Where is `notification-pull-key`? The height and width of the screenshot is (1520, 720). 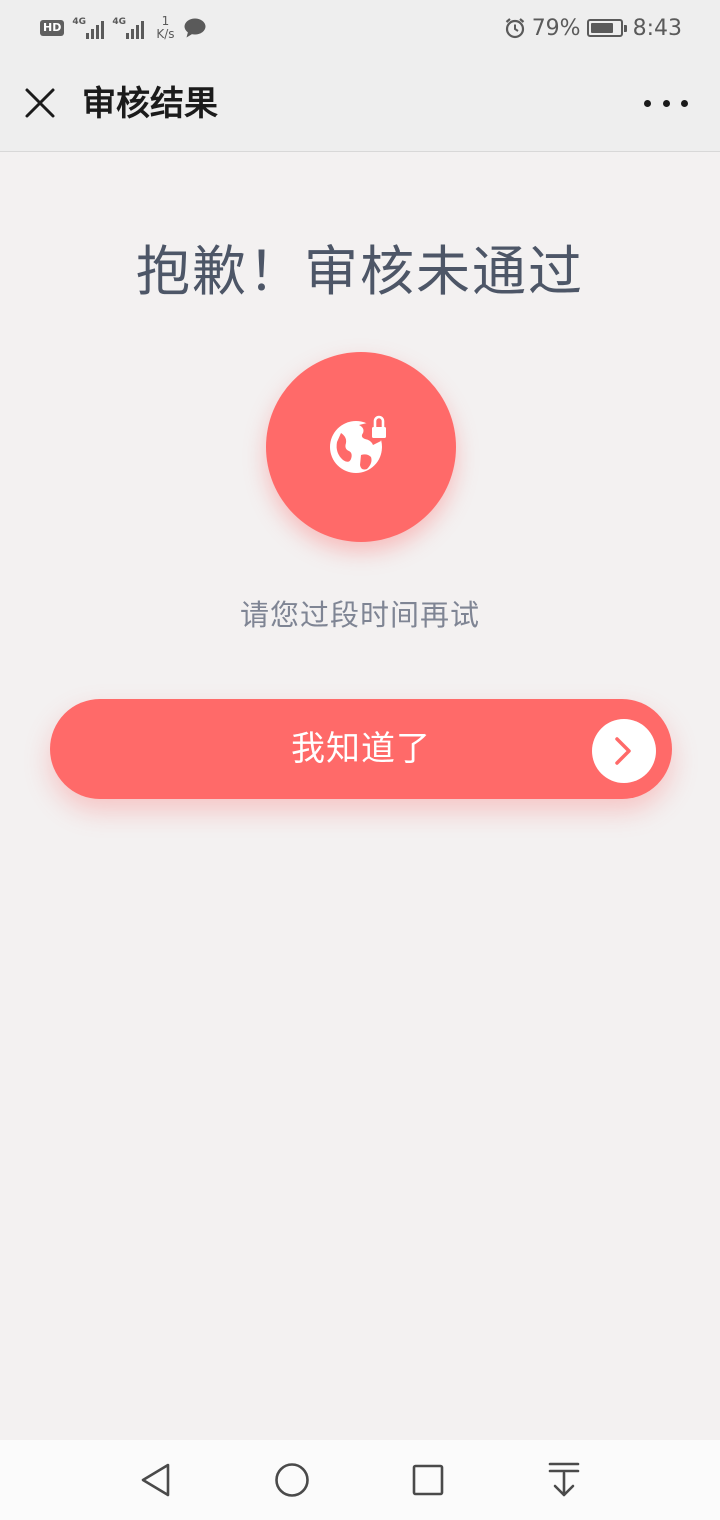
notification-pull-key is located at coordinates (564, 1480).